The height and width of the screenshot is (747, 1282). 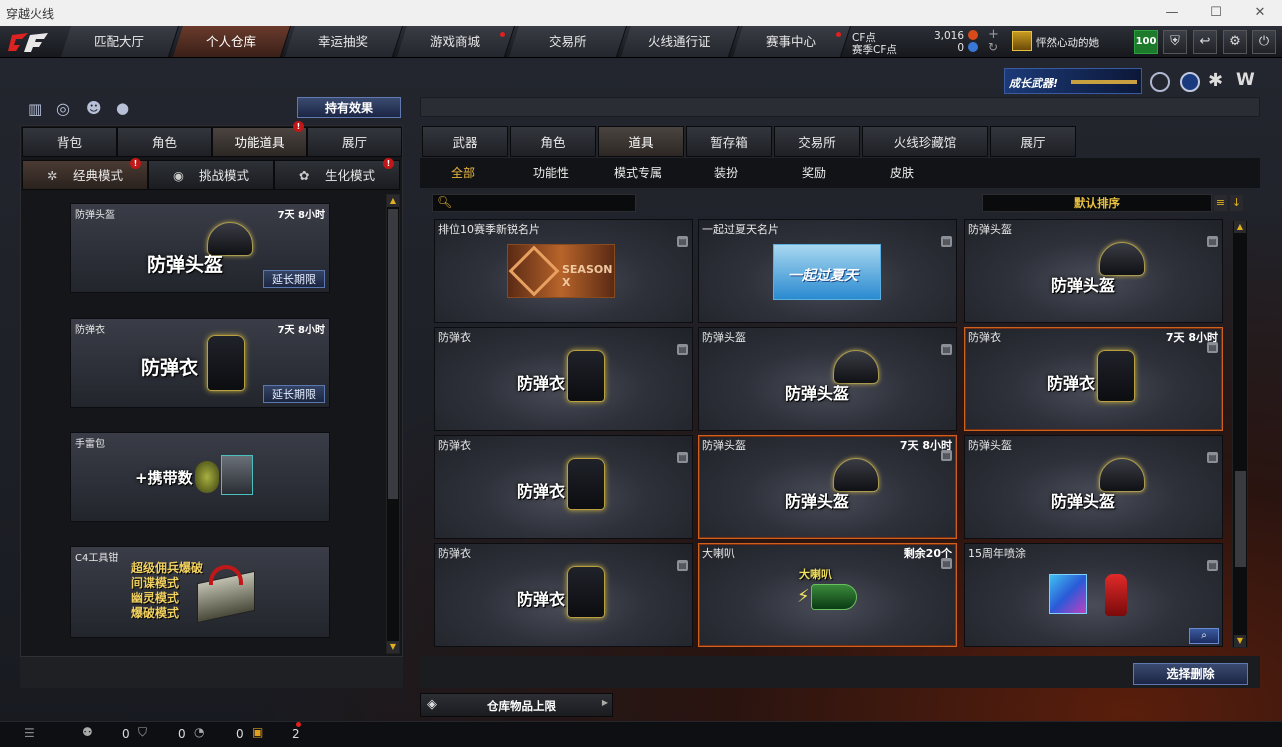 What do you see at coordinates (1264, 42) in the screenshot?
I see `power-icon: ⏻` at bounding box center [1264, 42].